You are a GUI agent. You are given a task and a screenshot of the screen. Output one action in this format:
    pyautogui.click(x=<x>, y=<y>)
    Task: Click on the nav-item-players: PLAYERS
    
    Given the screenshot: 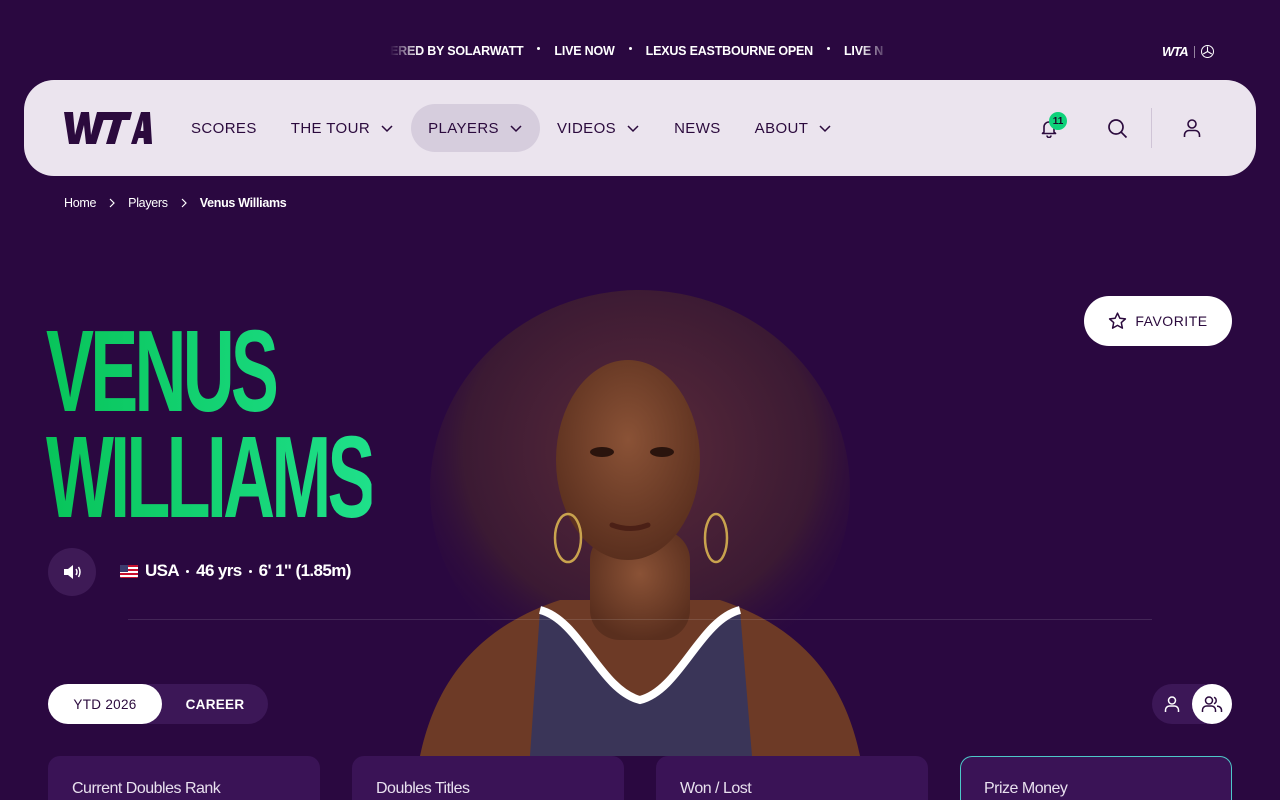 What is the action you would take?
    pyautogui.click(x=475, y=128)
    